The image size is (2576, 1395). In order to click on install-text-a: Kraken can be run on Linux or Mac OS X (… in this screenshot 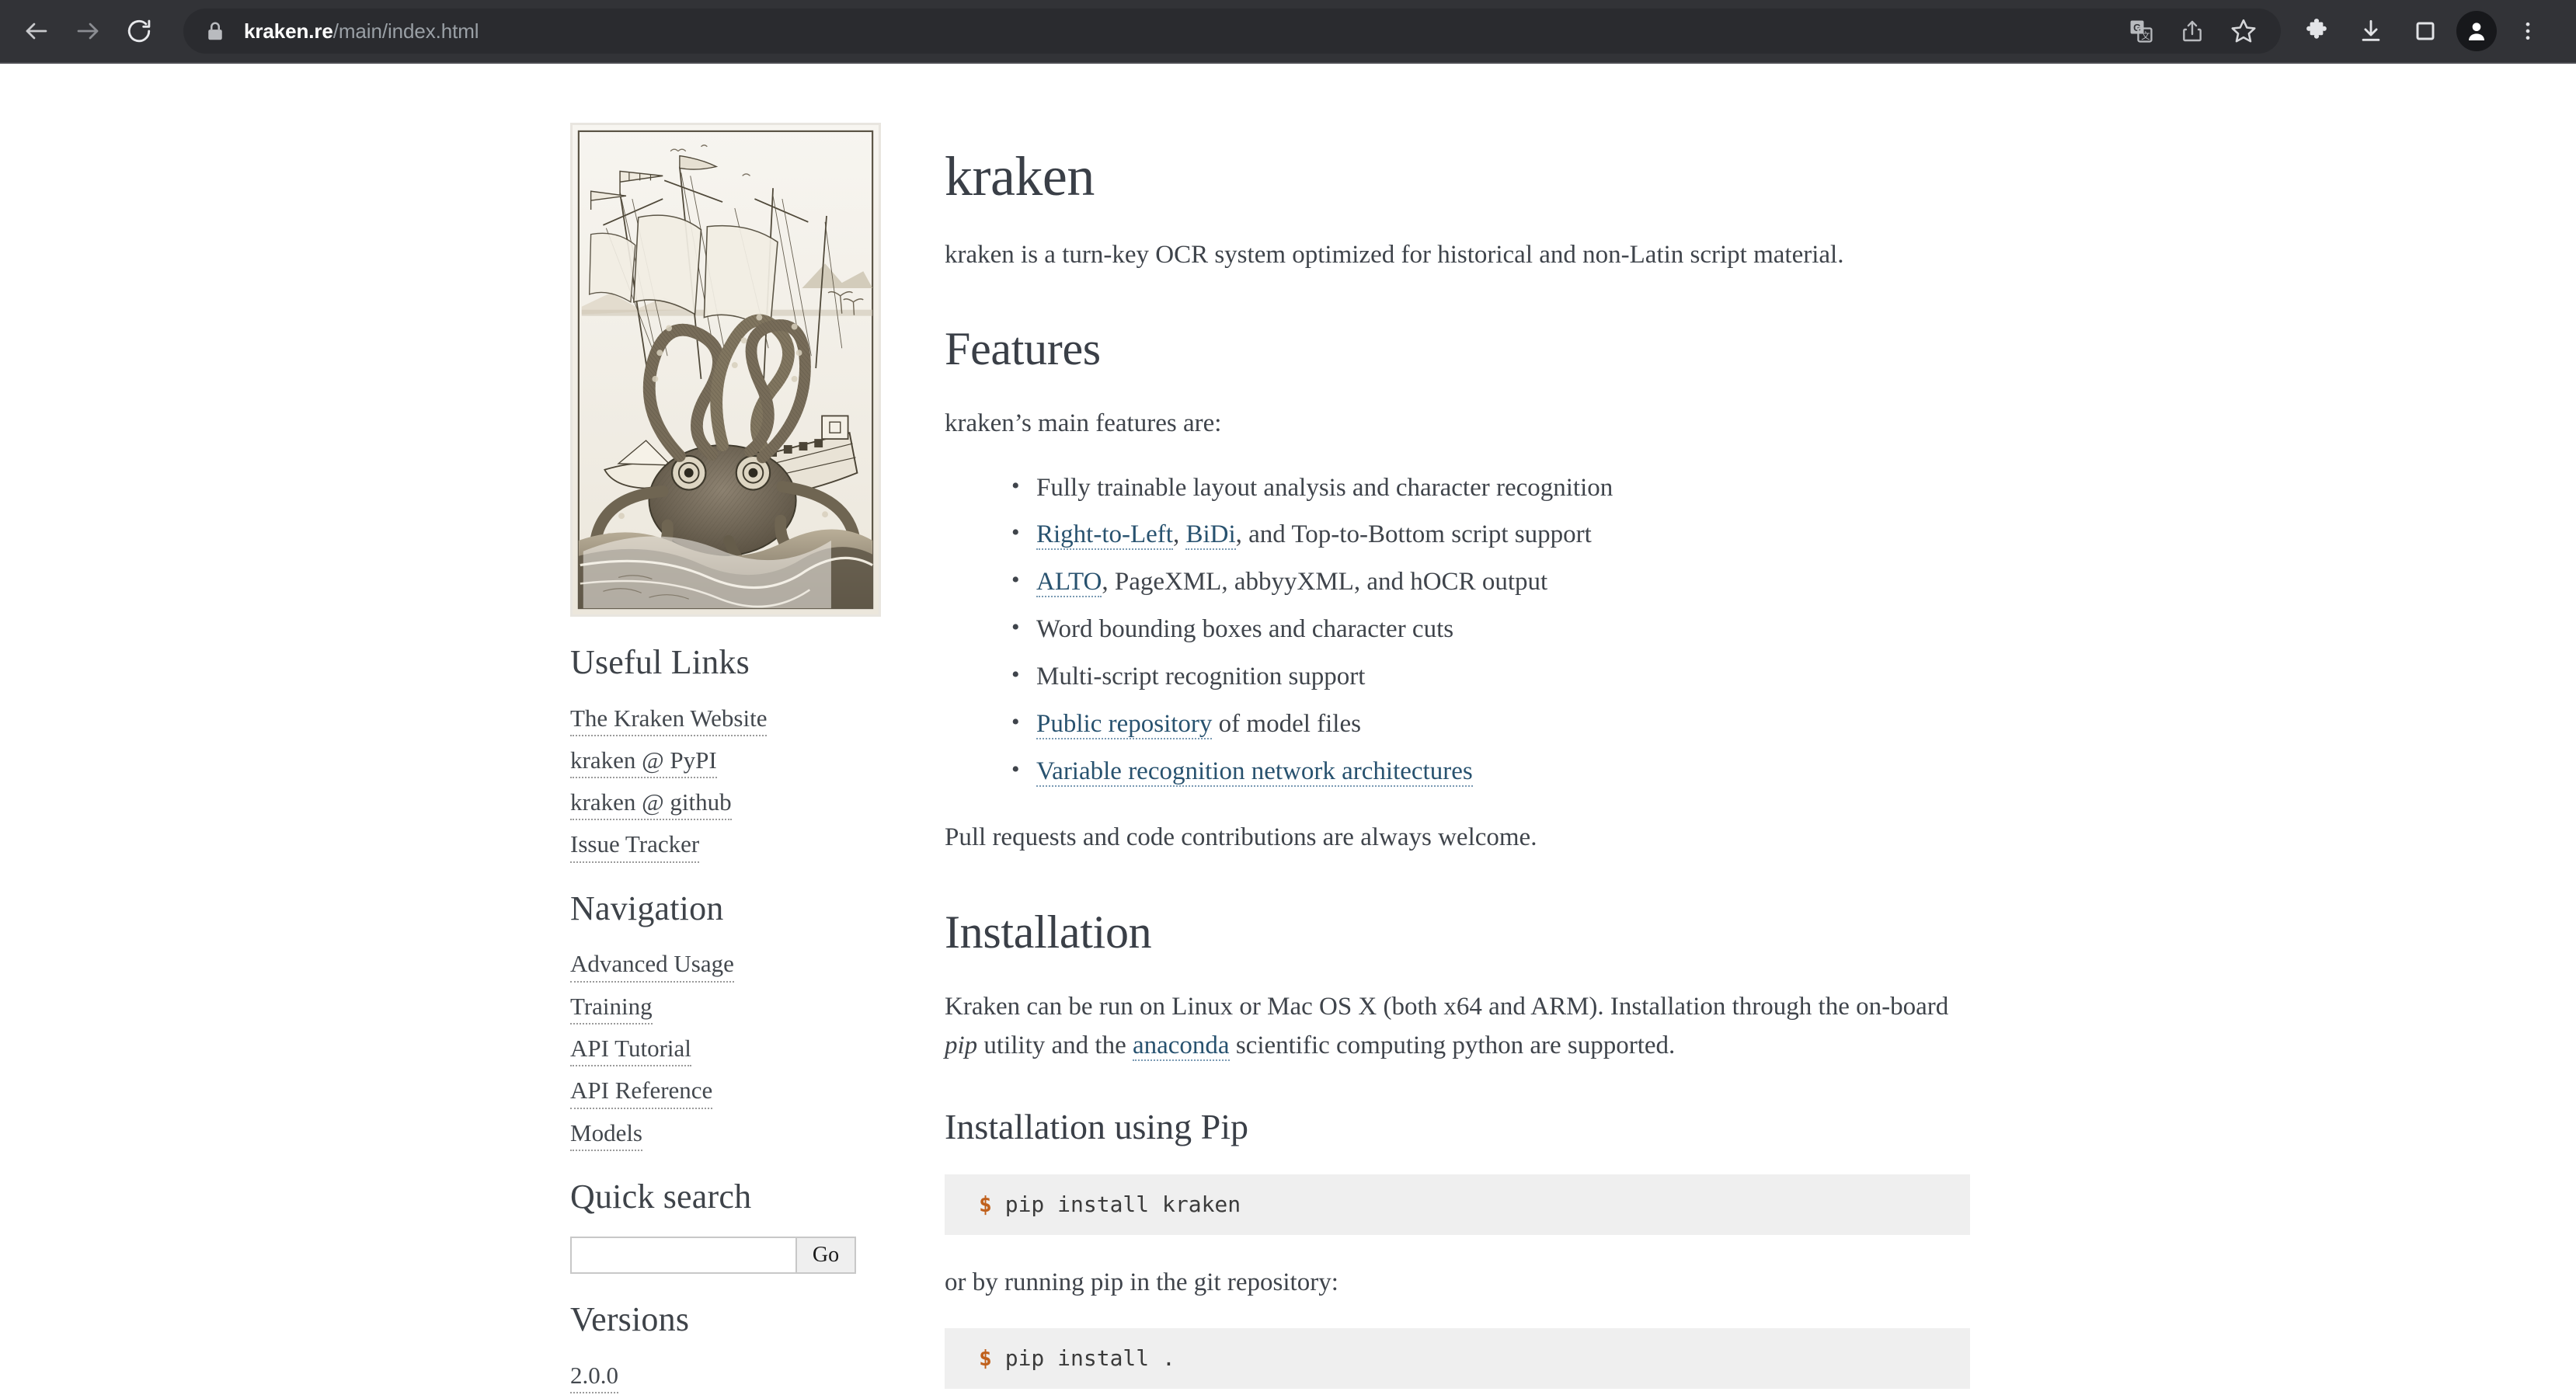, I will do `click(1447, 1006)`.